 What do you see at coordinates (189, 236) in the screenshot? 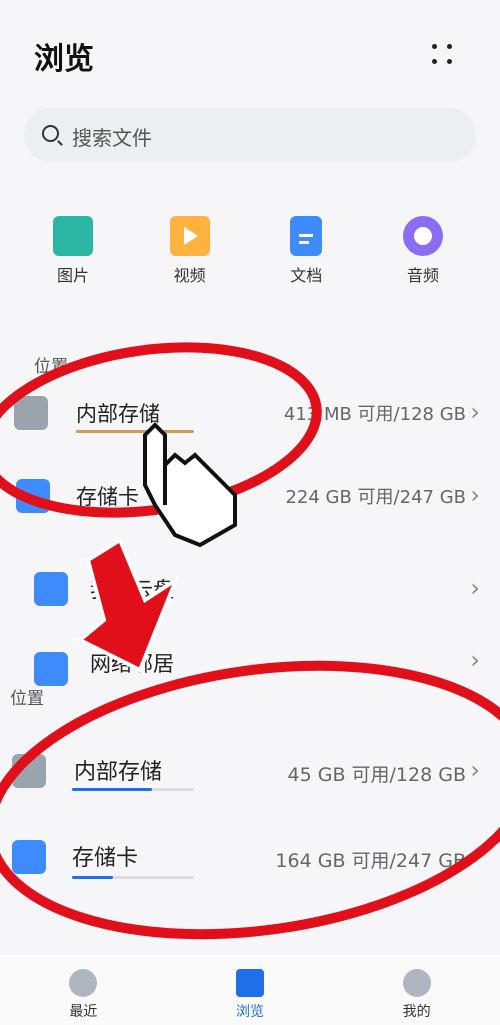
I see `video-icon` at bounding box center [189, 236].